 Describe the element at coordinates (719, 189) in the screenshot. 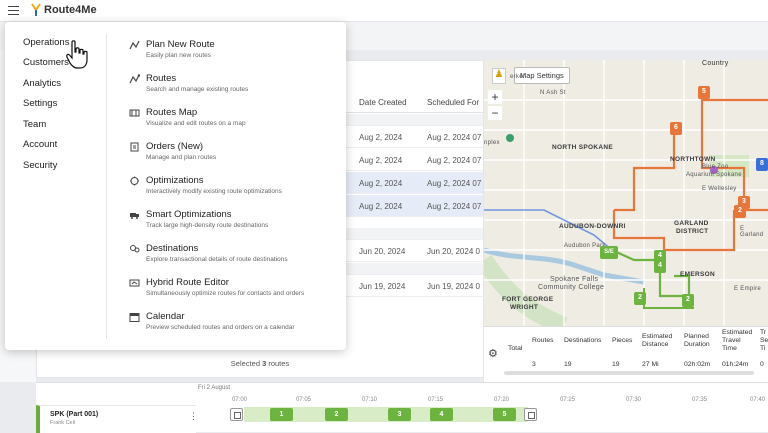

I see `map-label: E Wellesley` at that location.